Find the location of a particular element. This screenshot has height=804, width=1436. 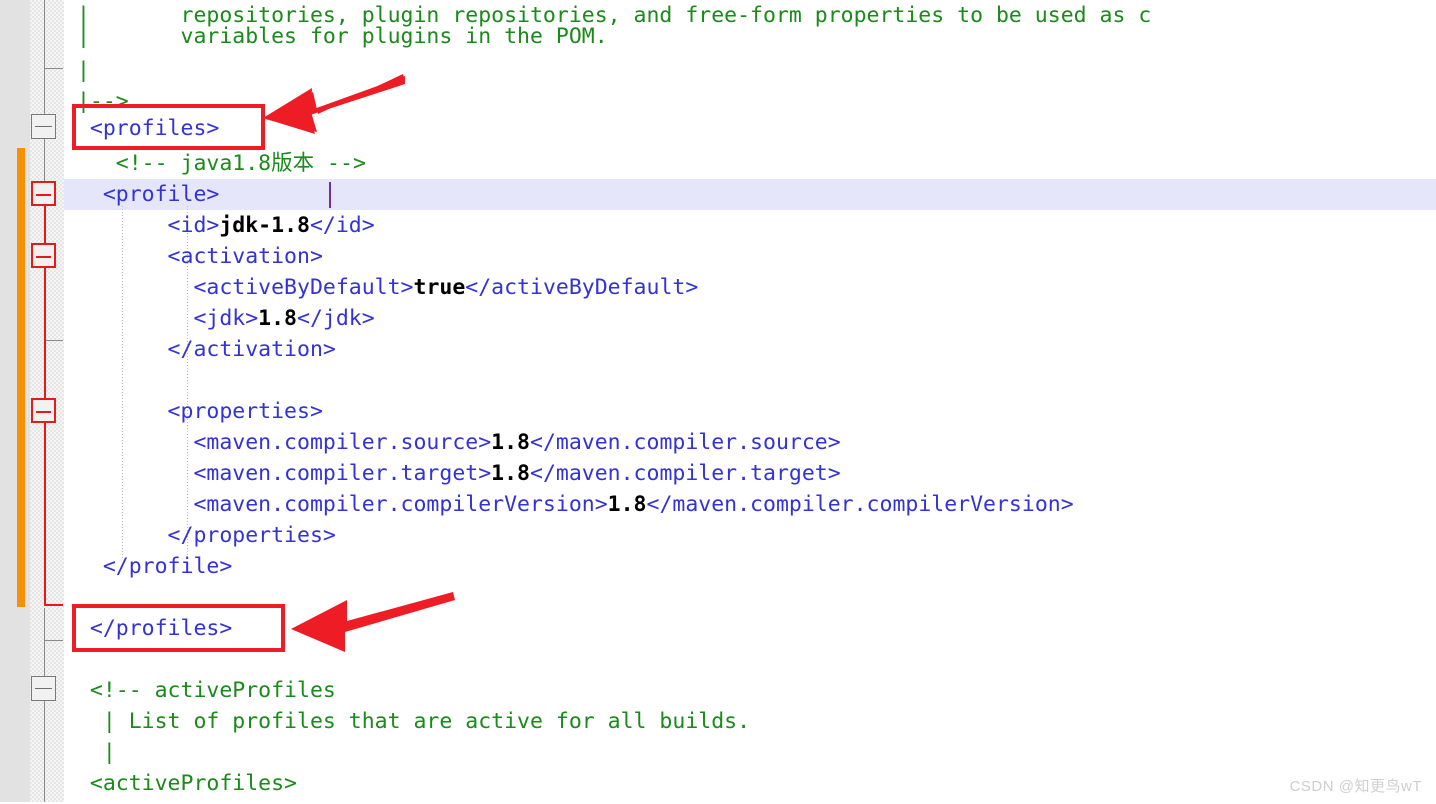

code-token-tag: </jdk> is located at coordinates (336, 318).